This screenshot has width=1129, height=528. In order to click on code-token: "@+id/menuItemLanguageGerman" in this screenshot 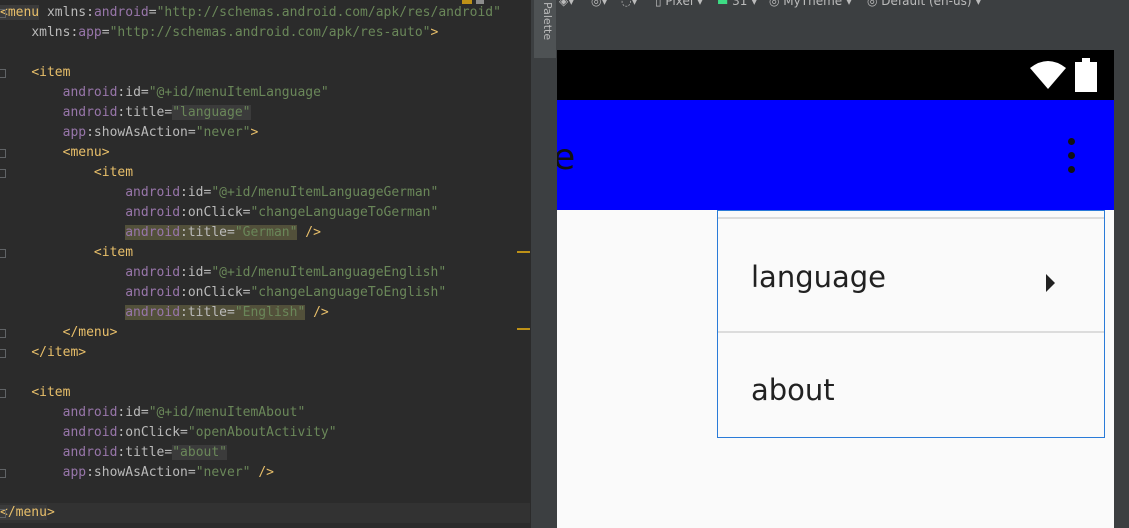, I will do `click(325, 192)`.